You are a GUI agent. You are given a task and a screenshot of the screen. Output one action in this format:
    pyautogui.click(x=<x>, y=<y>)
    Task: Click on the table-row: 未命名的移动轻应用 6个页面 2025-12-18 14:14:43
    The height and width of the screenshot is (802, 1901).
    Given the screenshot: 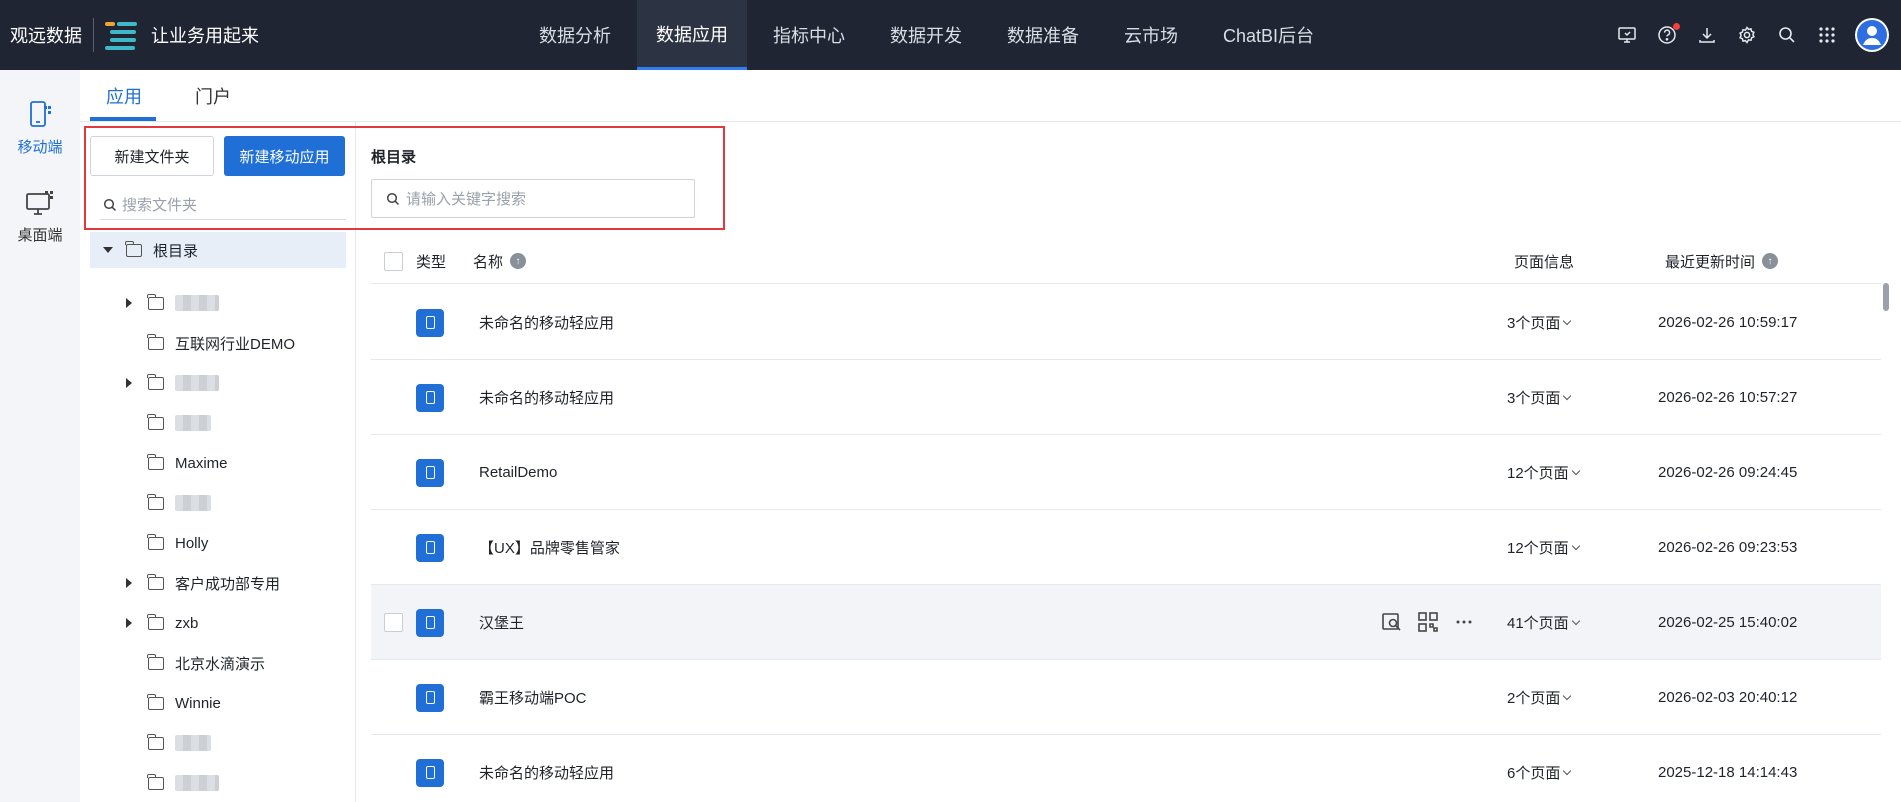 What is the action you would take?
    pyautogui.click(x=1126, y=768)
    